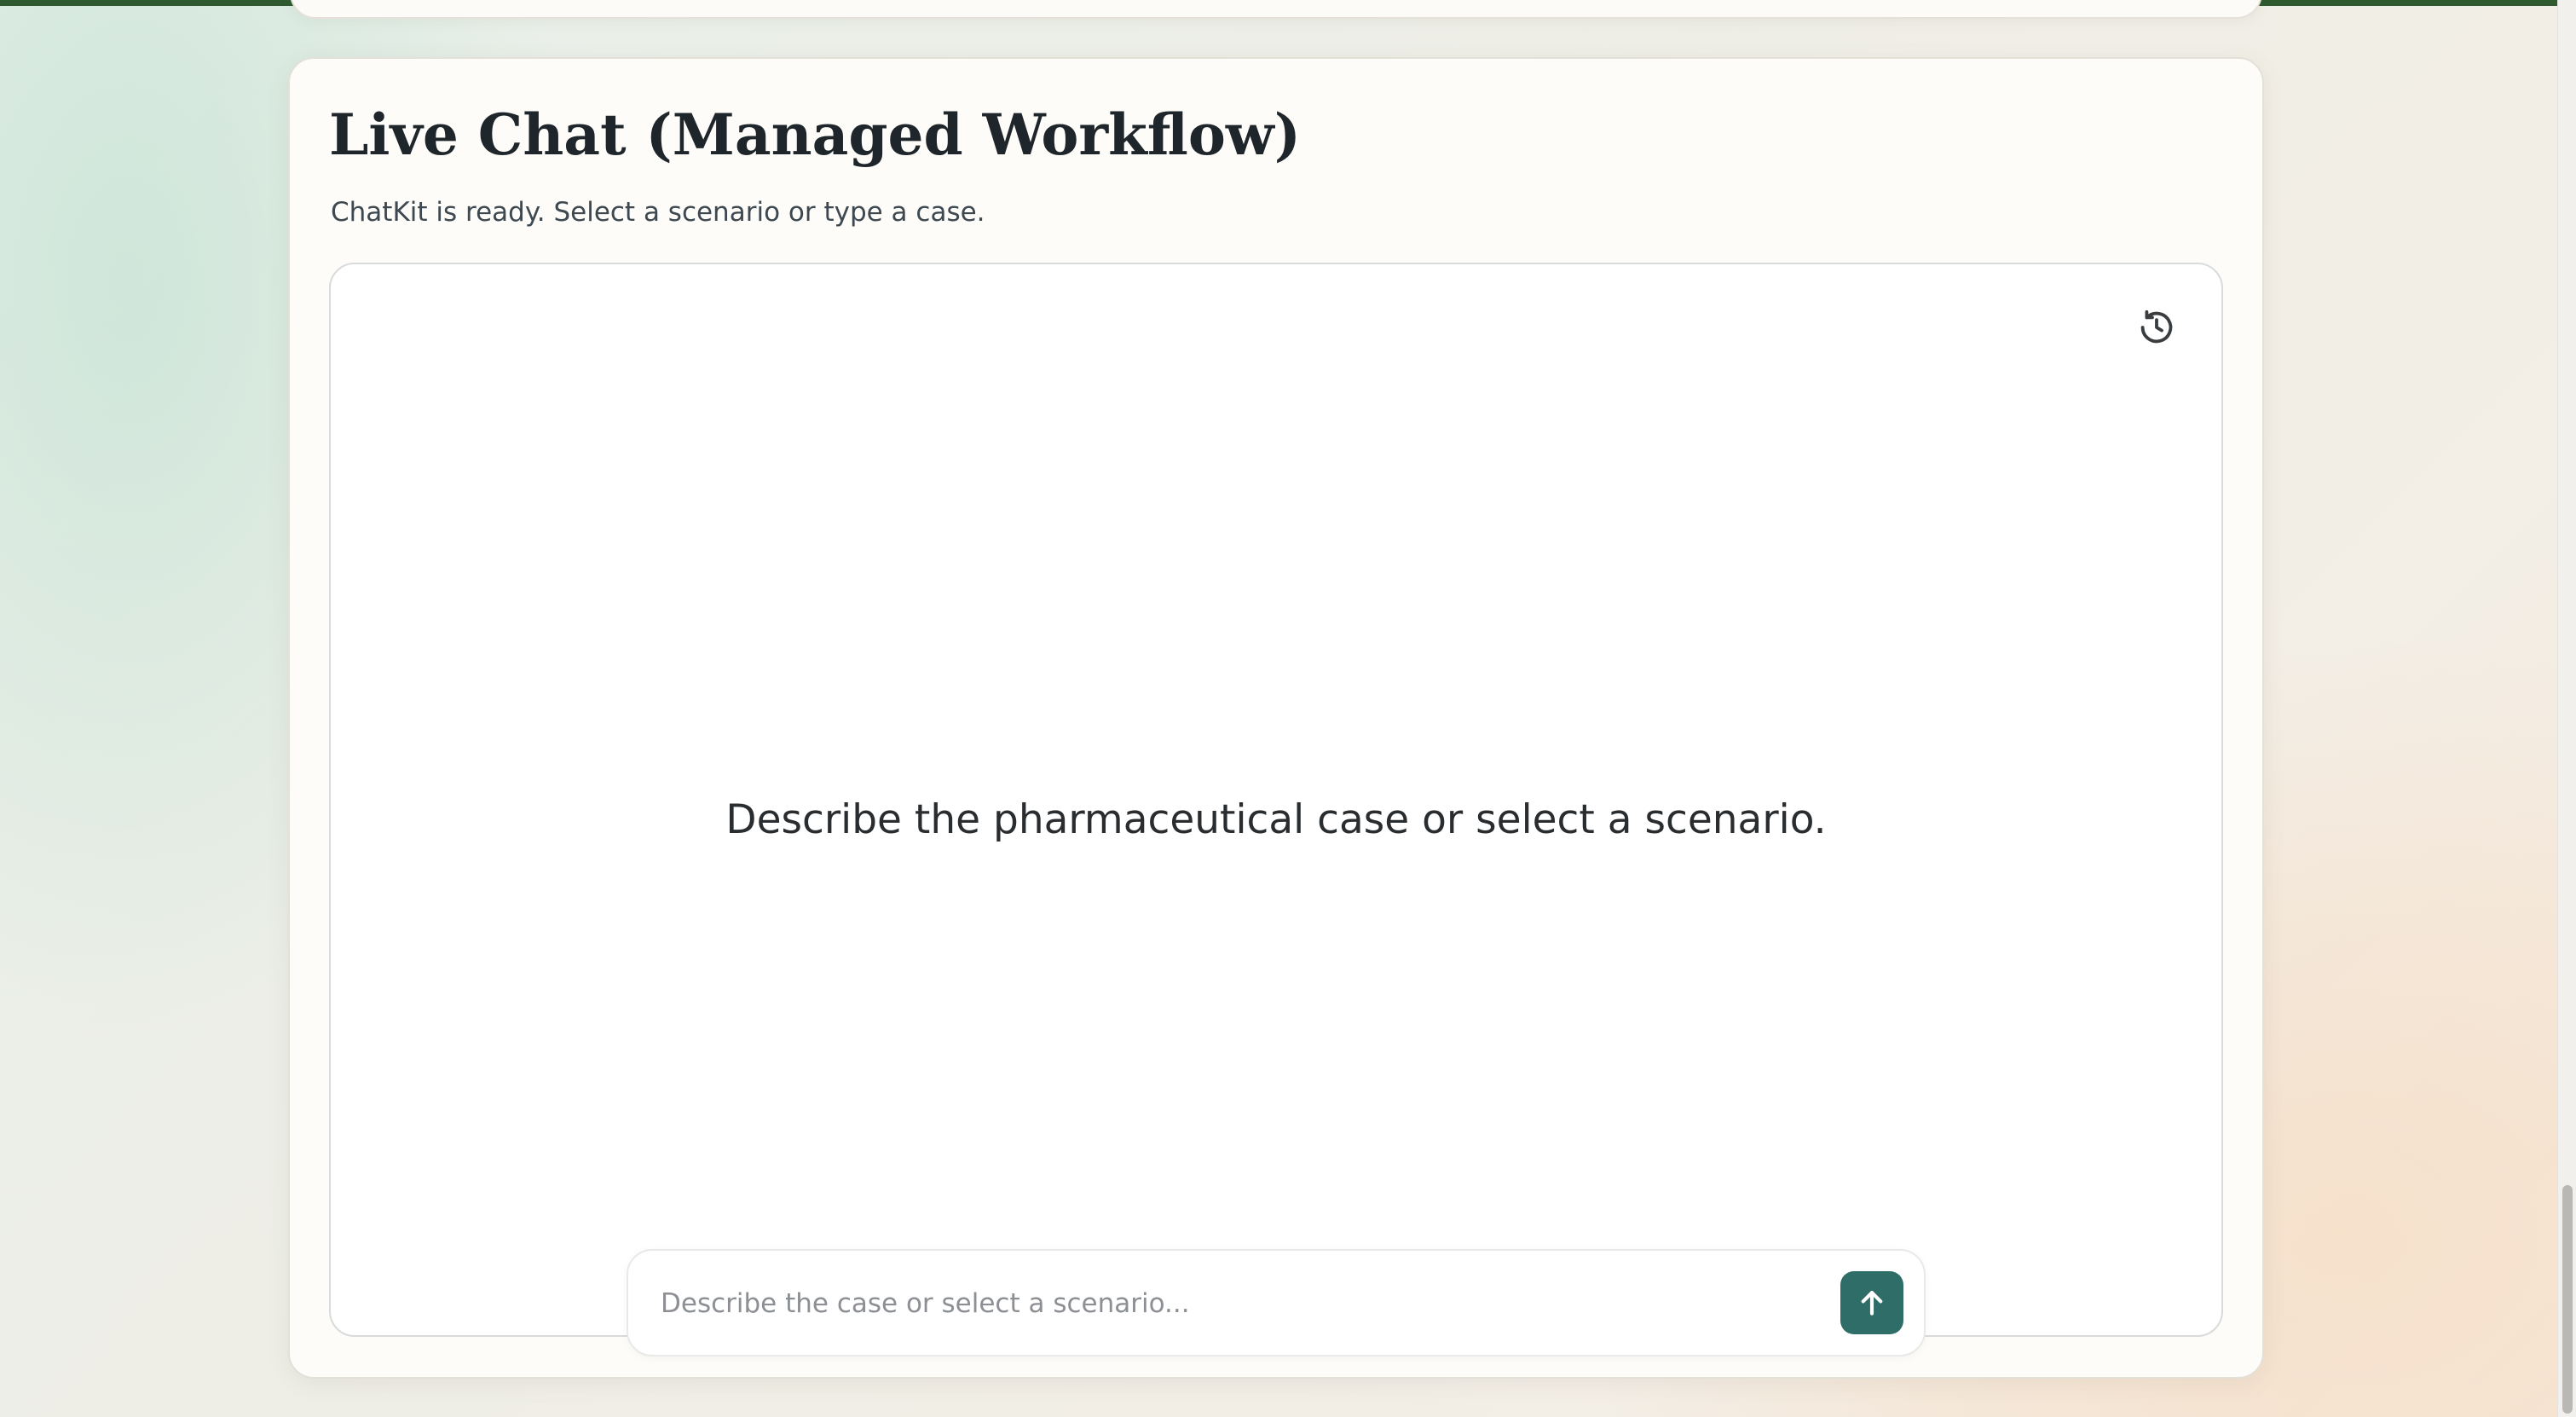 This screenshot has width=2576, height=1417. Describe the element at coordinates (1276, 9) in the screenshot. I see `previous-section-card` at that location.